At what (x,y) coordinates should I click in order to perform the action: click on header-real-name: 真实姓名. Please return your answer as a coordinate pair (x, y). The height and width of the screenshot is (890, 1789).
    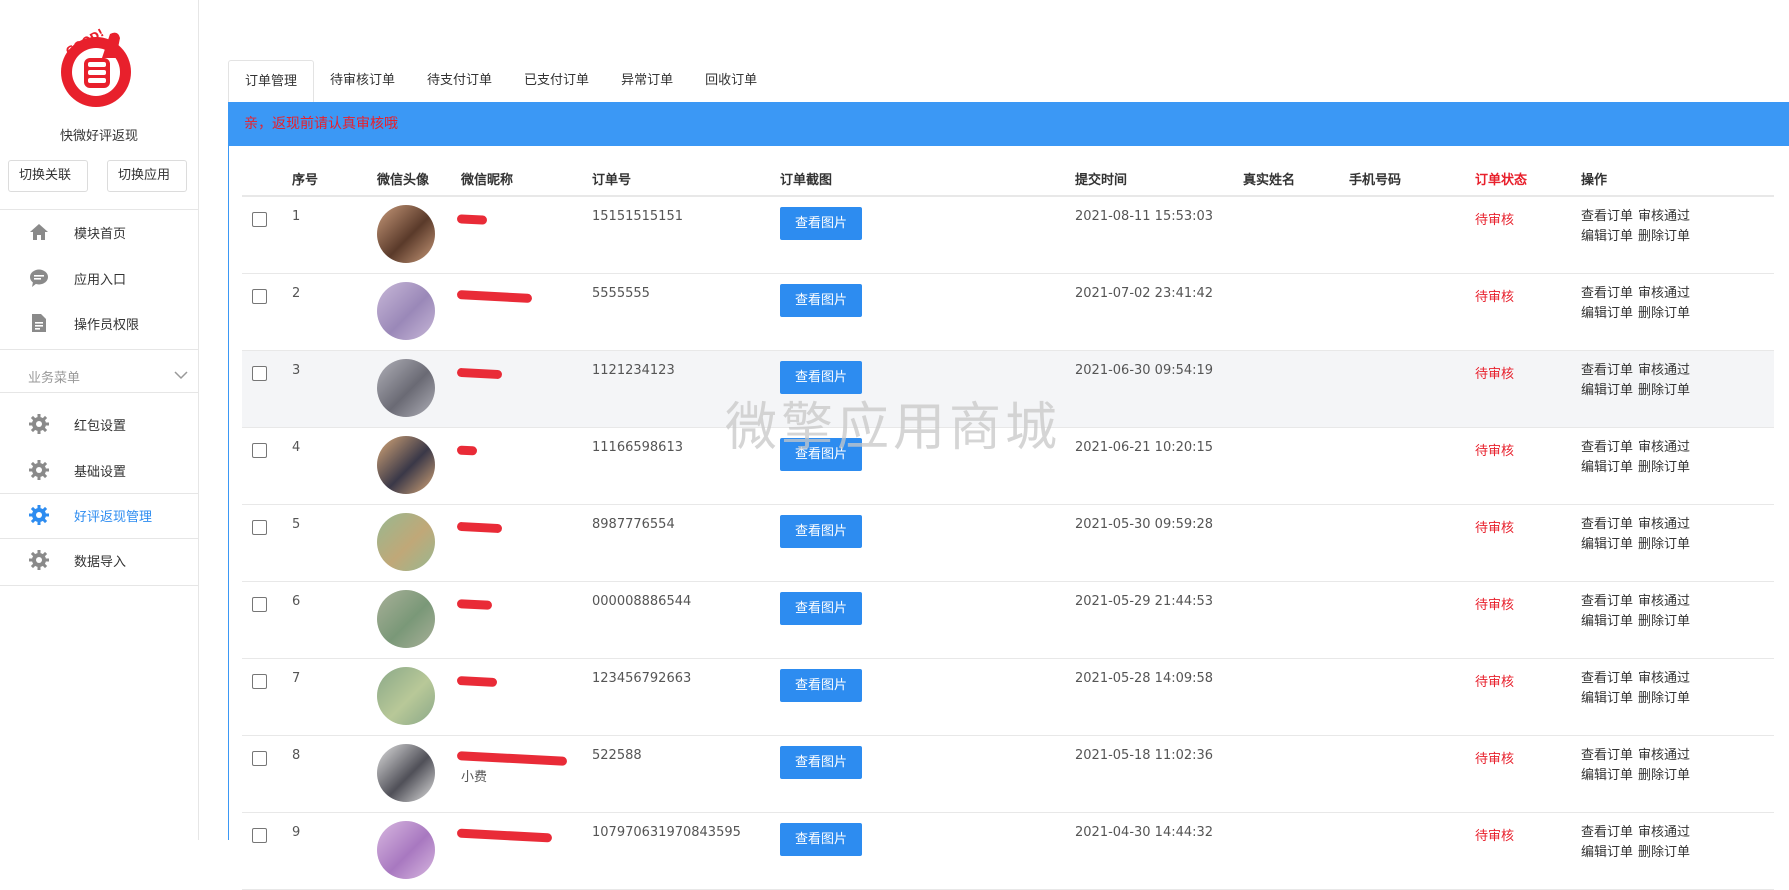
    Looking at the image, I should click on (1269, 180).